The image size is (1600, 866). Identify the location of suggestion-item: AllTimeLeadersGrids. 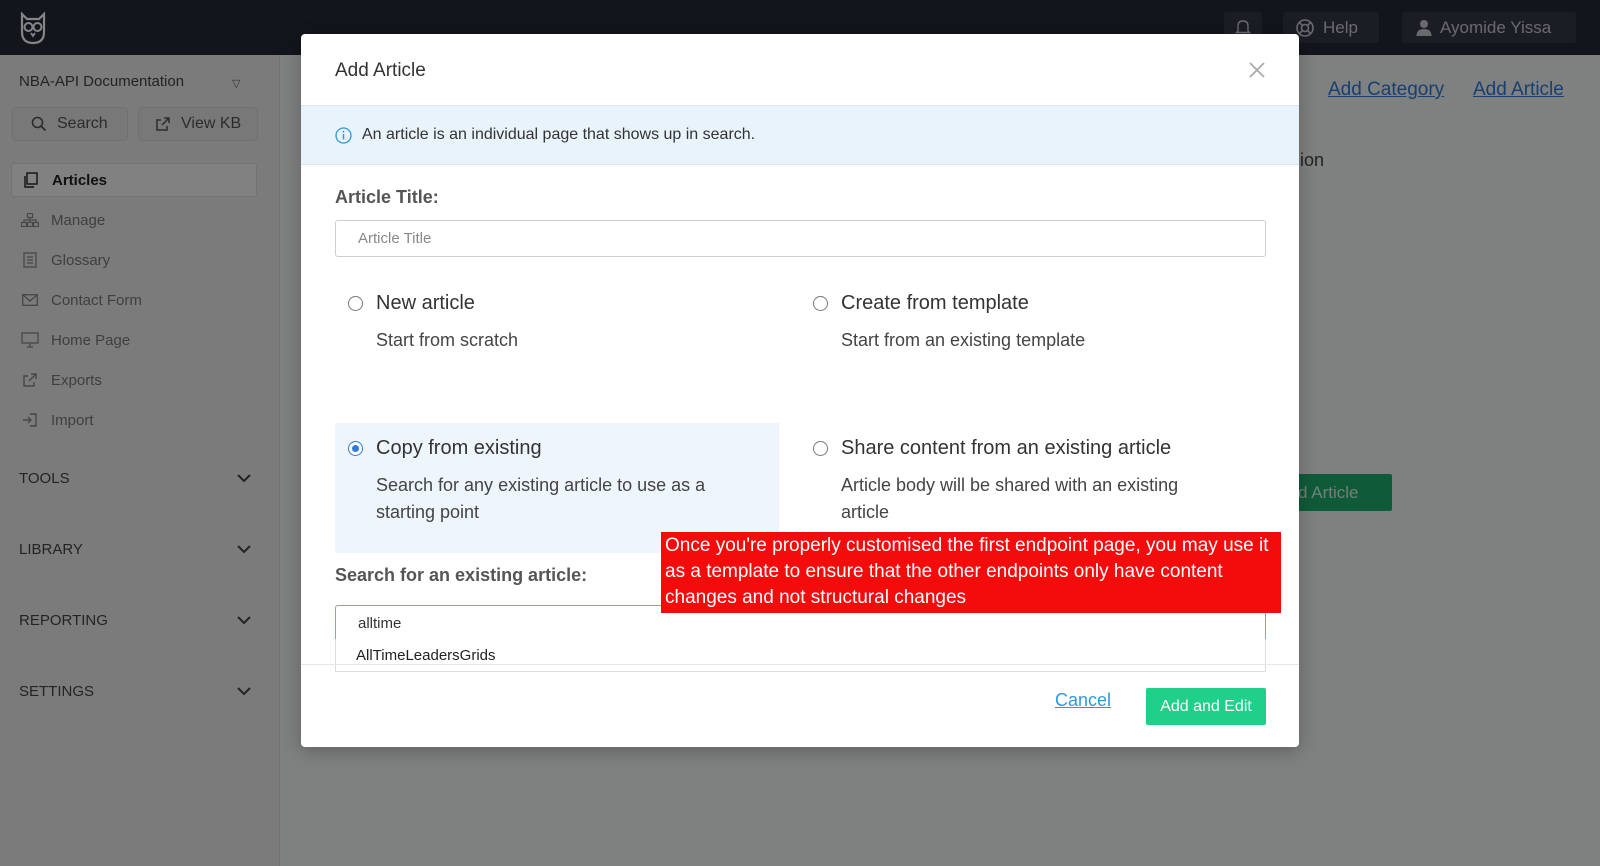
(800, 655).